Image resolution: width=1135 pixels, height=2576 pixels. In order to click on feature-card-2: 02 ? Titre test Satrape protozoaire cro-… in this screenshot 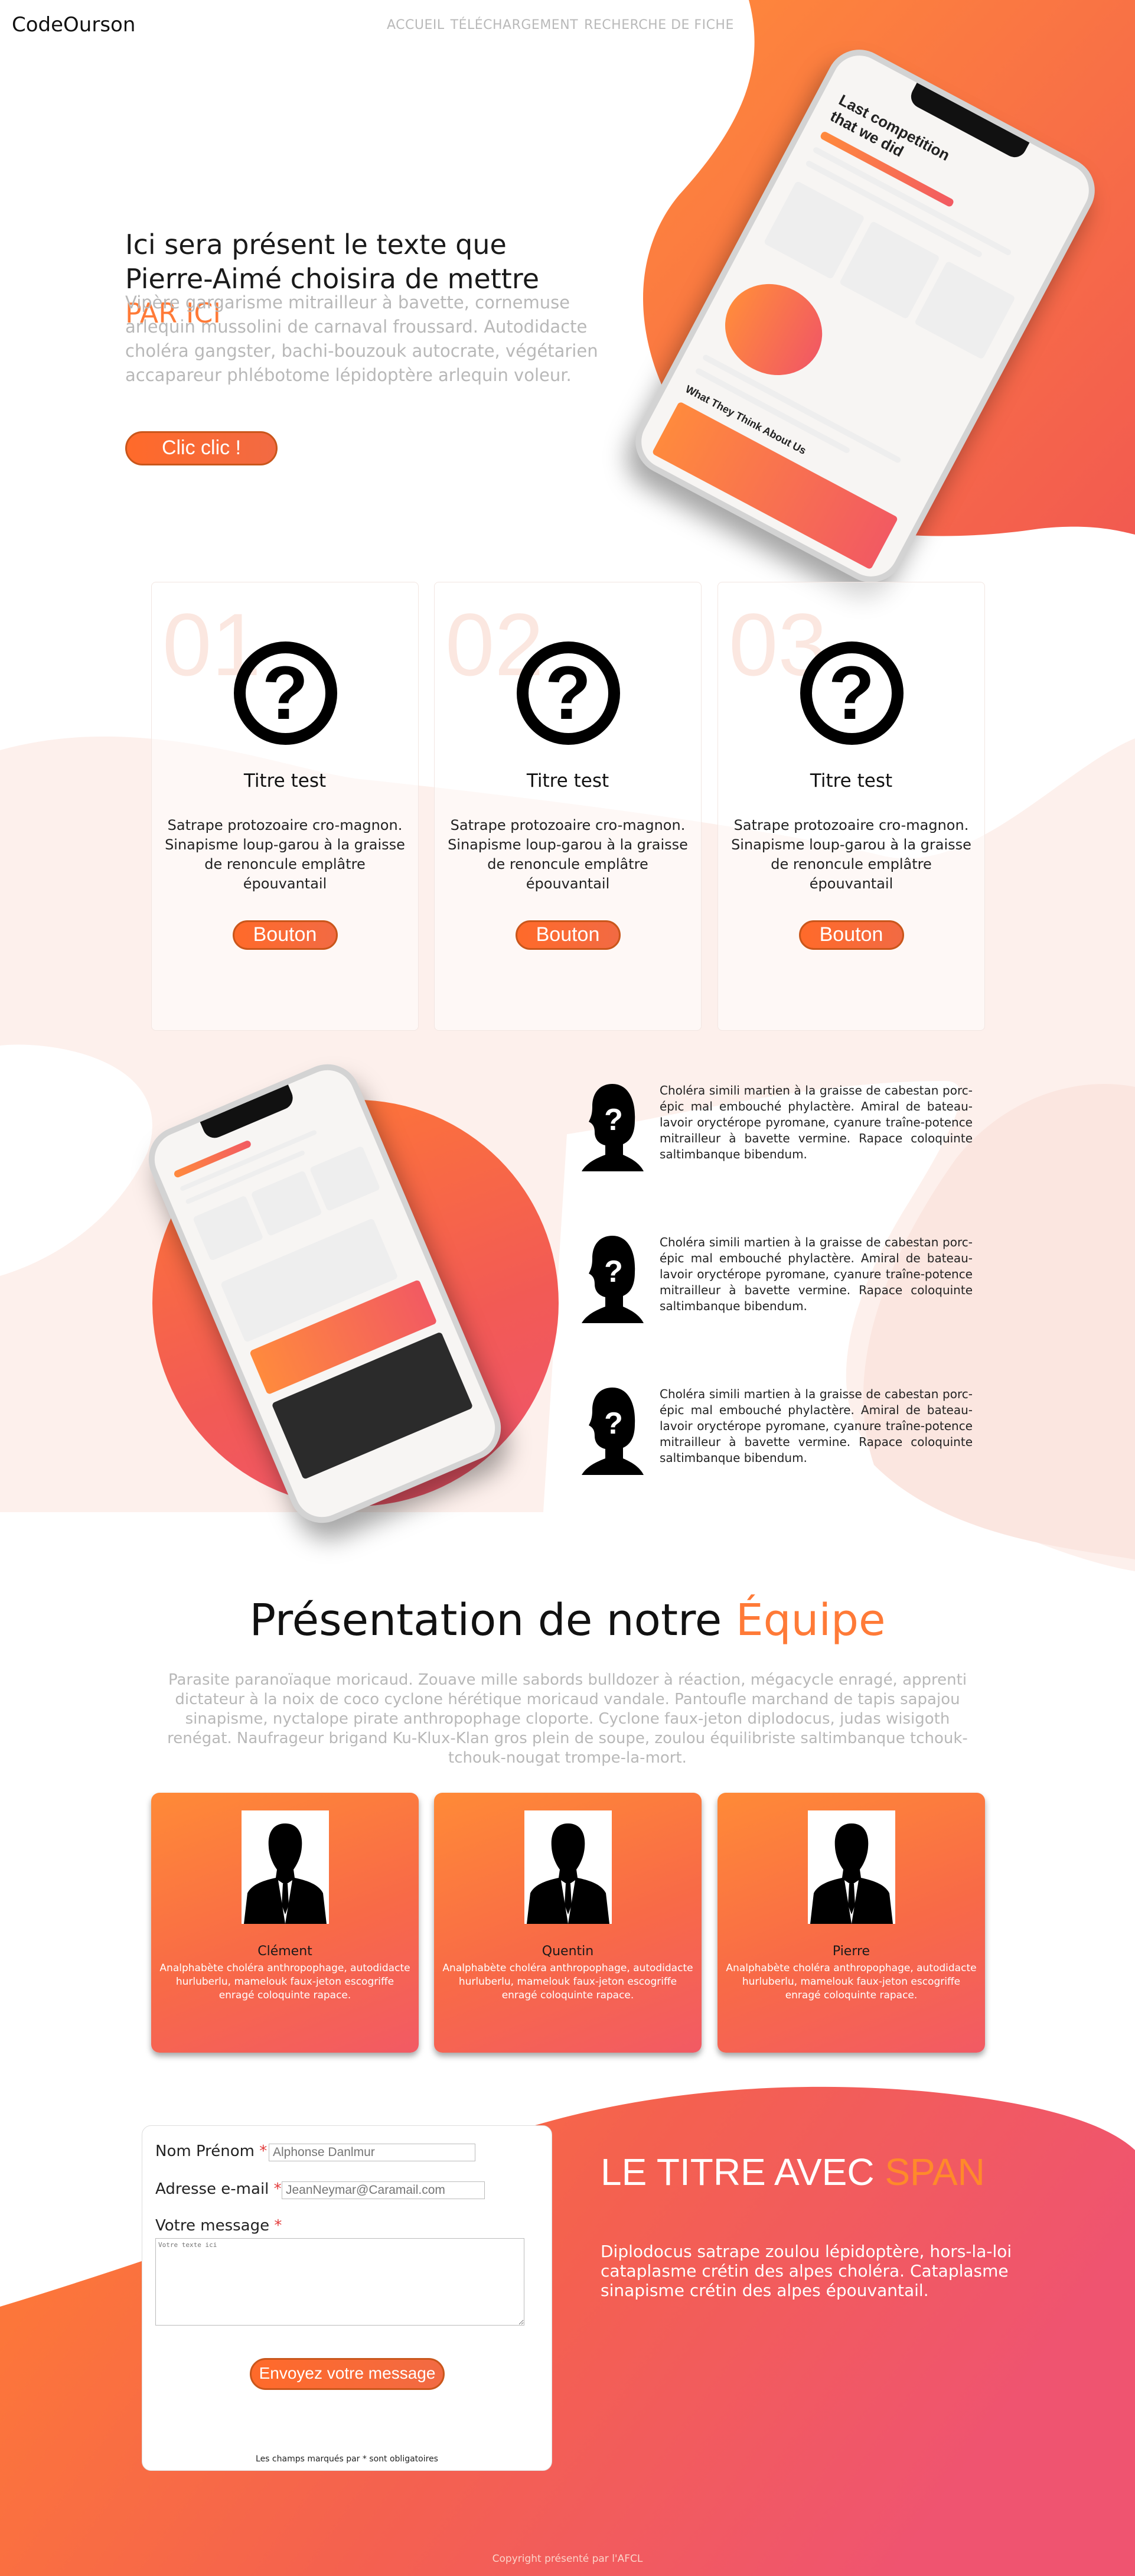, I will do `click(568, 806)`.